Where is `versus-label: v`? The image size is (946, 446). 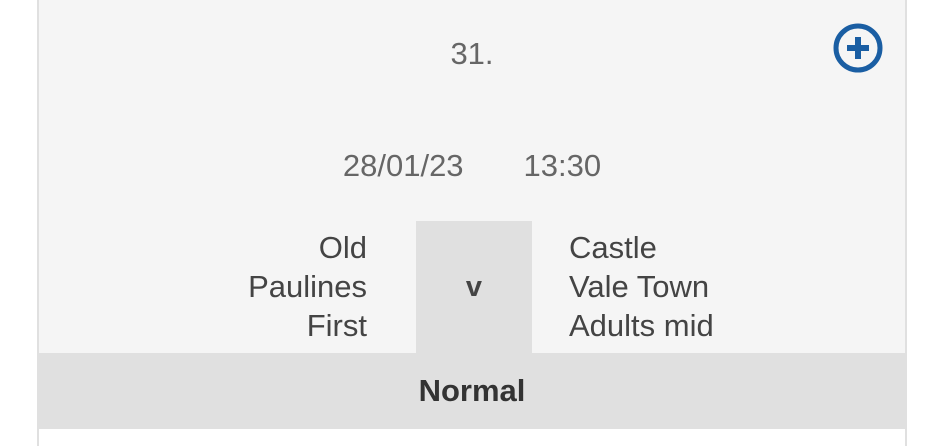 versus-label: v is located at coordinates (474, 287).